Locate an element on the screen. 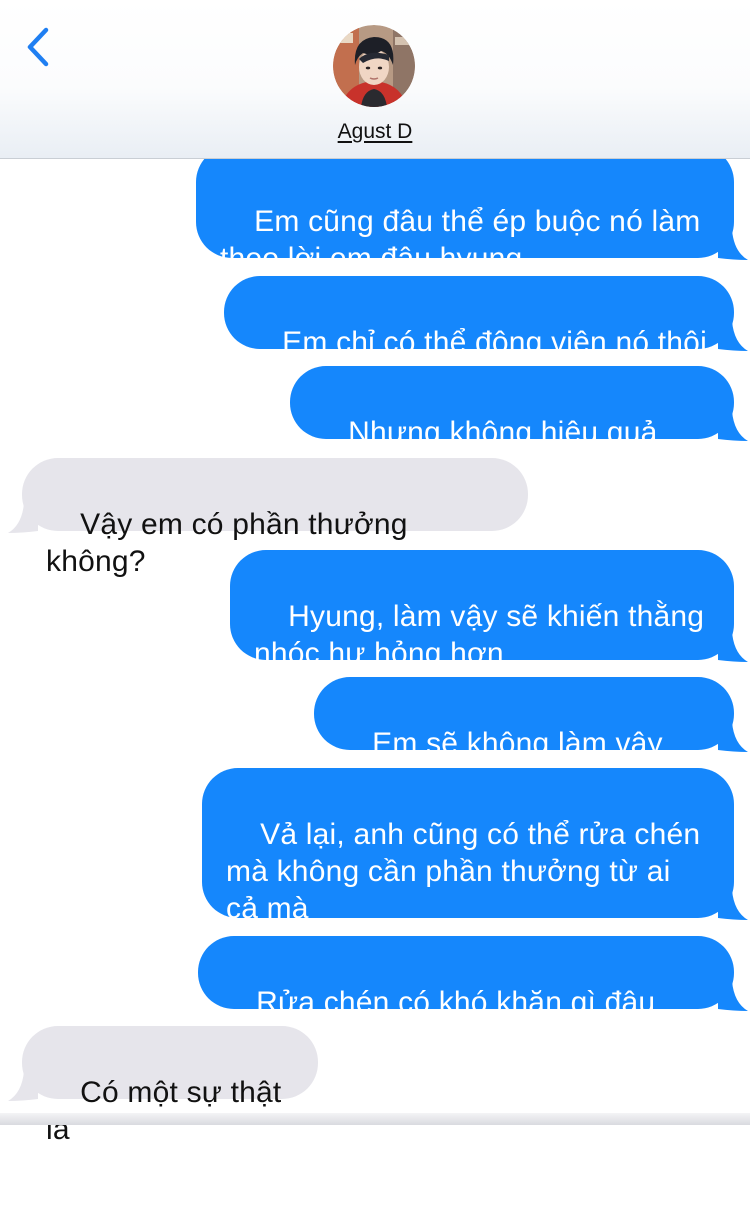 Image resolution: width=750 pixels, height=1222 pixels. message-bubble-outgoing: Nhưng không hiệu quả lắm is located at coordinates (519, 426).